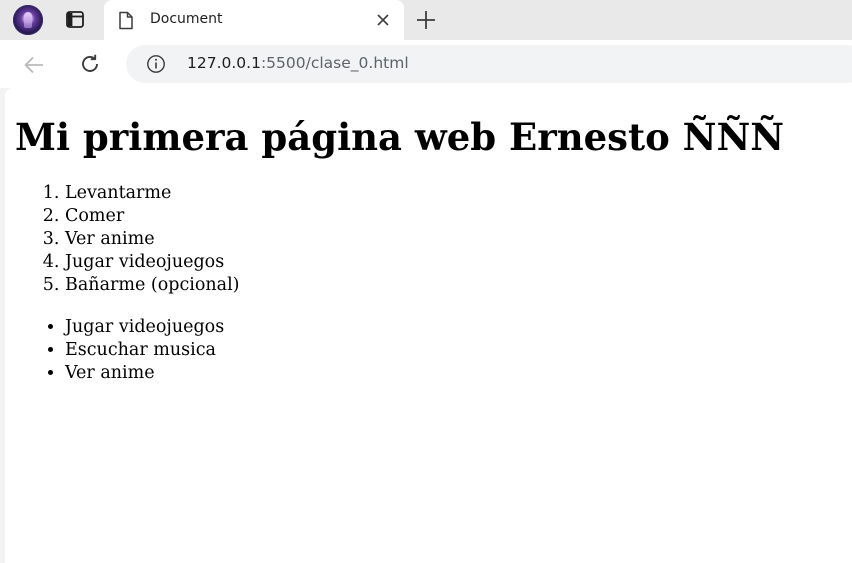 This screenshot has height=563, width=852. I want to click on tab-strip: Document, so click(426, 20).